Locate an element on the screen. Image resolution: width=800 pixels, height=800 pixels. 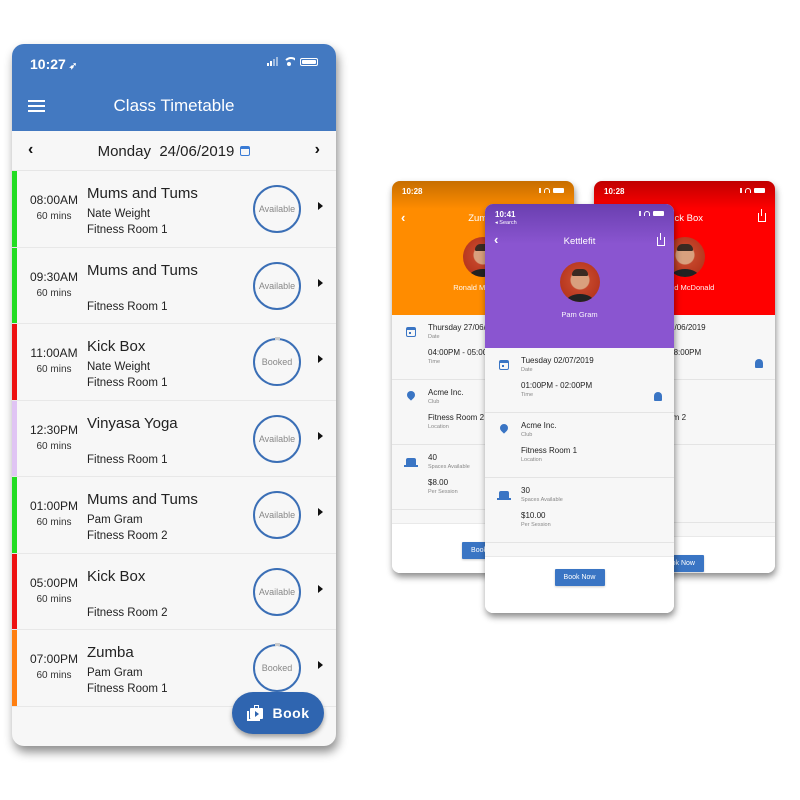
detail-footer: Book Now is located at coordinates (579, 585).